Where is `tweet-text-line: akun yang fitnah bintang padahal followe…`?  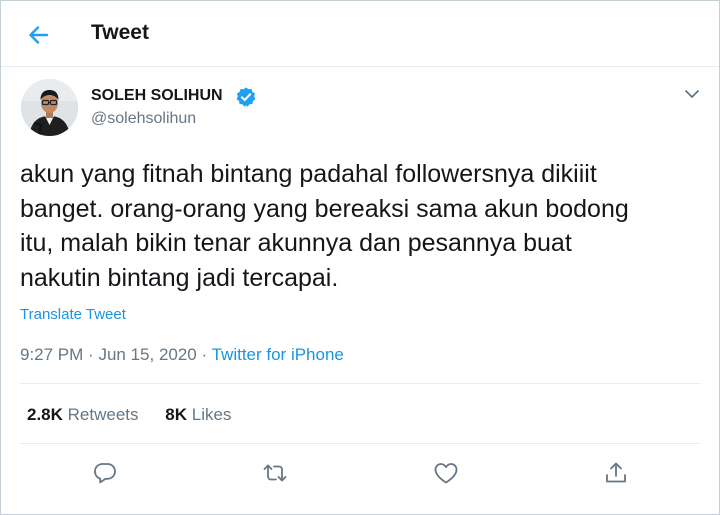
tweet-text-line: akun yang fitnah bintang padahal followe… is located at coordinates (308, 174).